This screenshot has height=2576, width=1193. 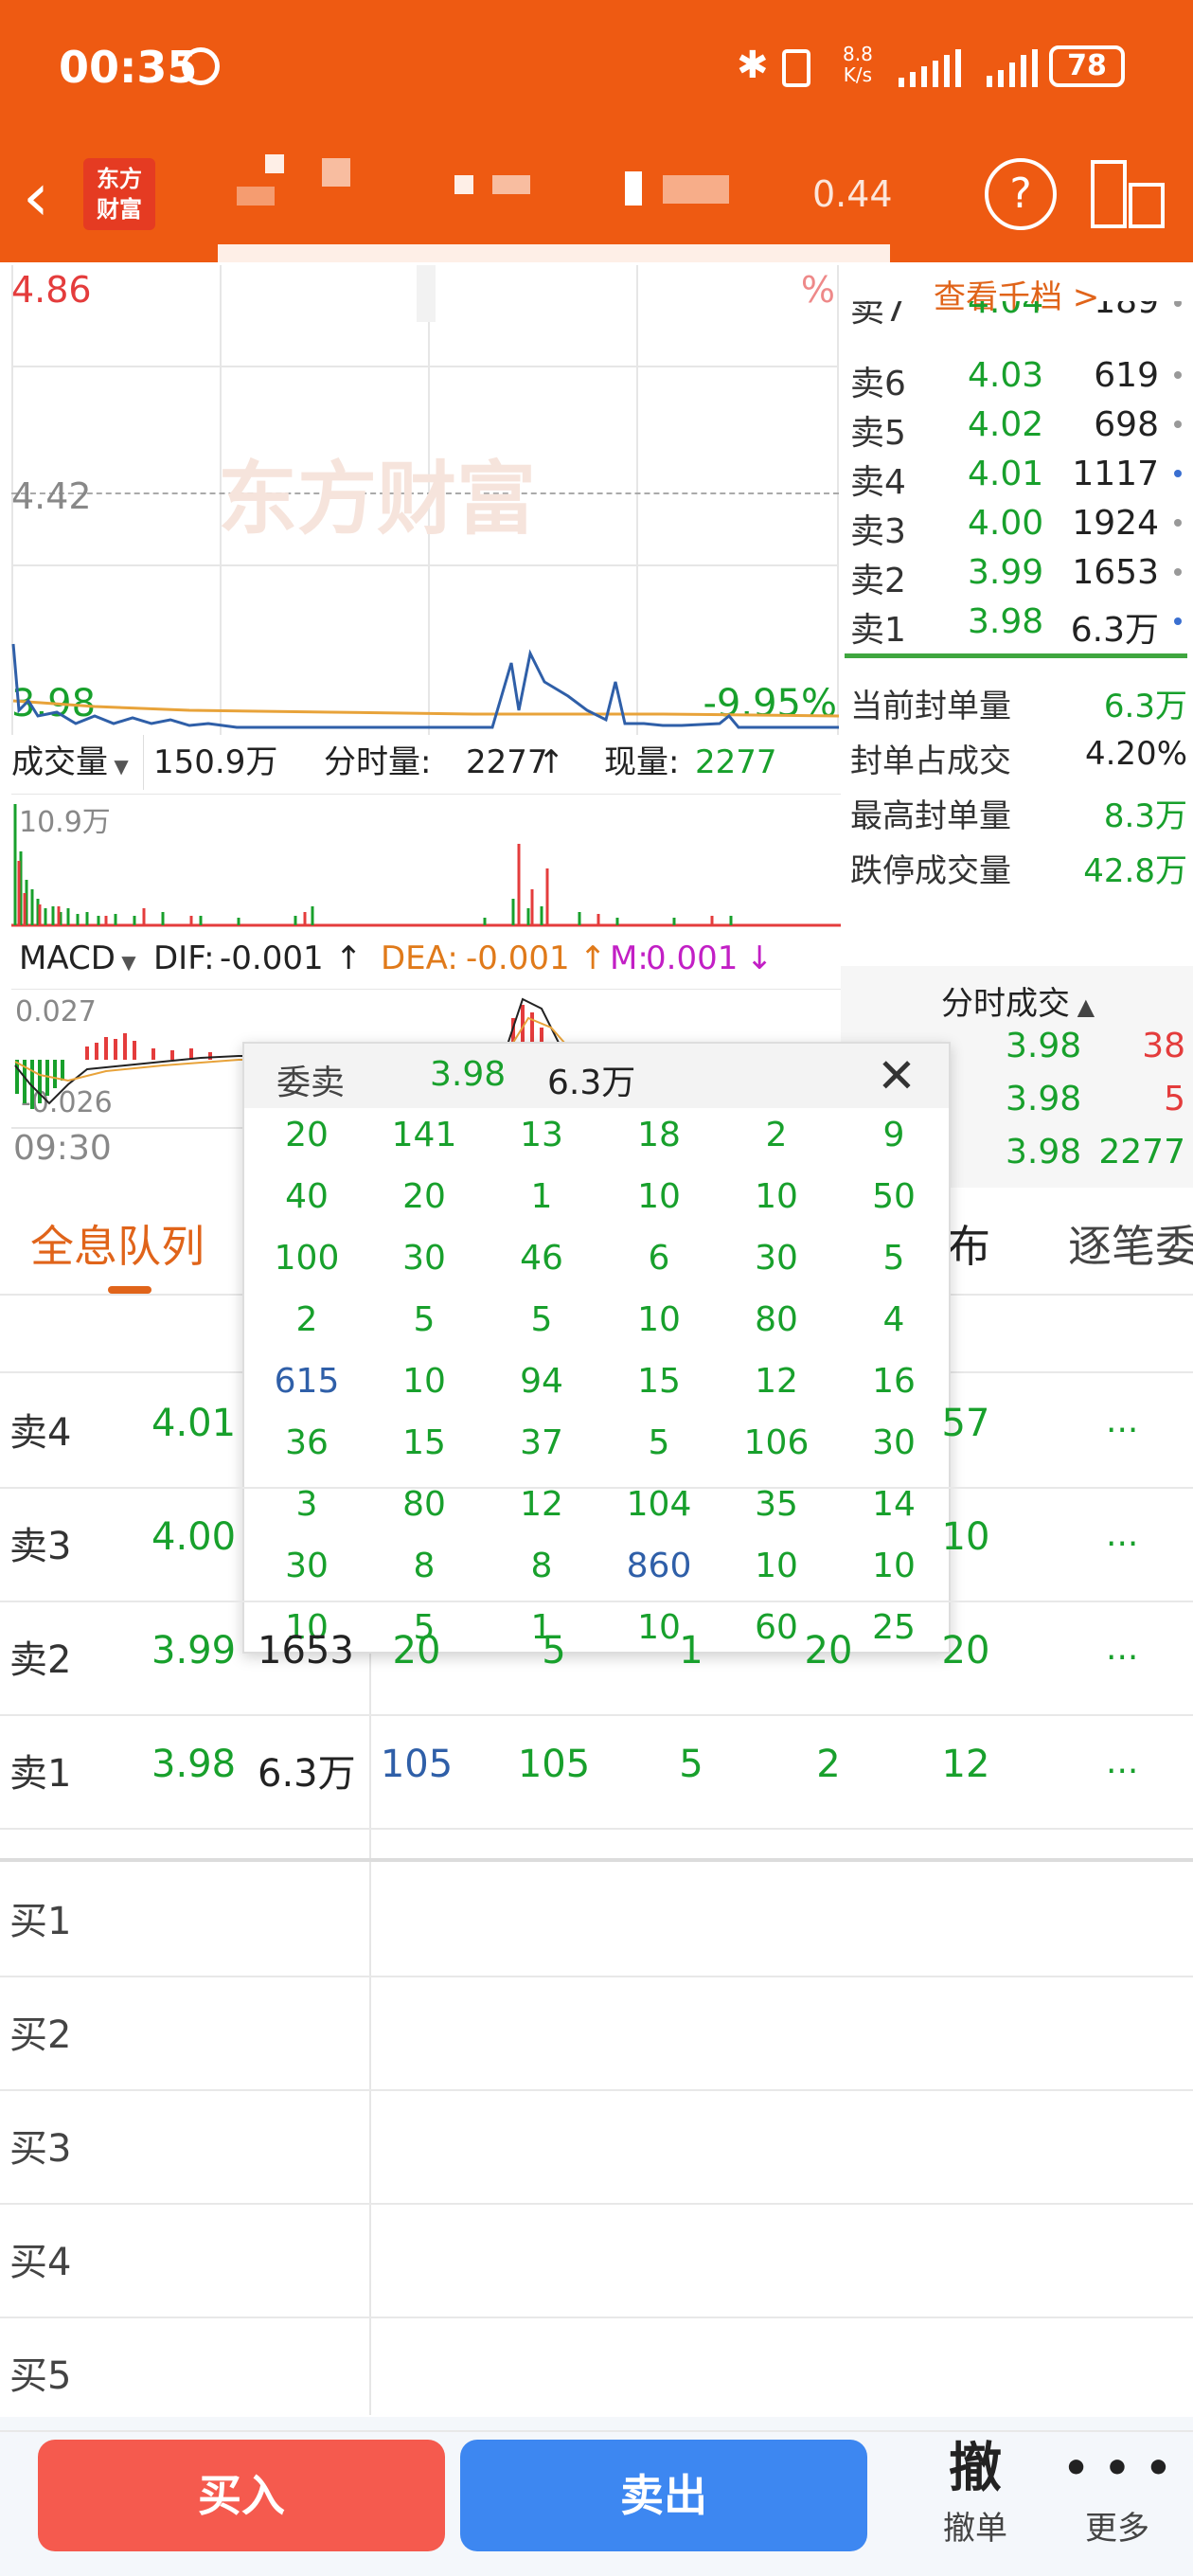 I want to click on queue-order-size: 2, so click(x=828, y=1764).